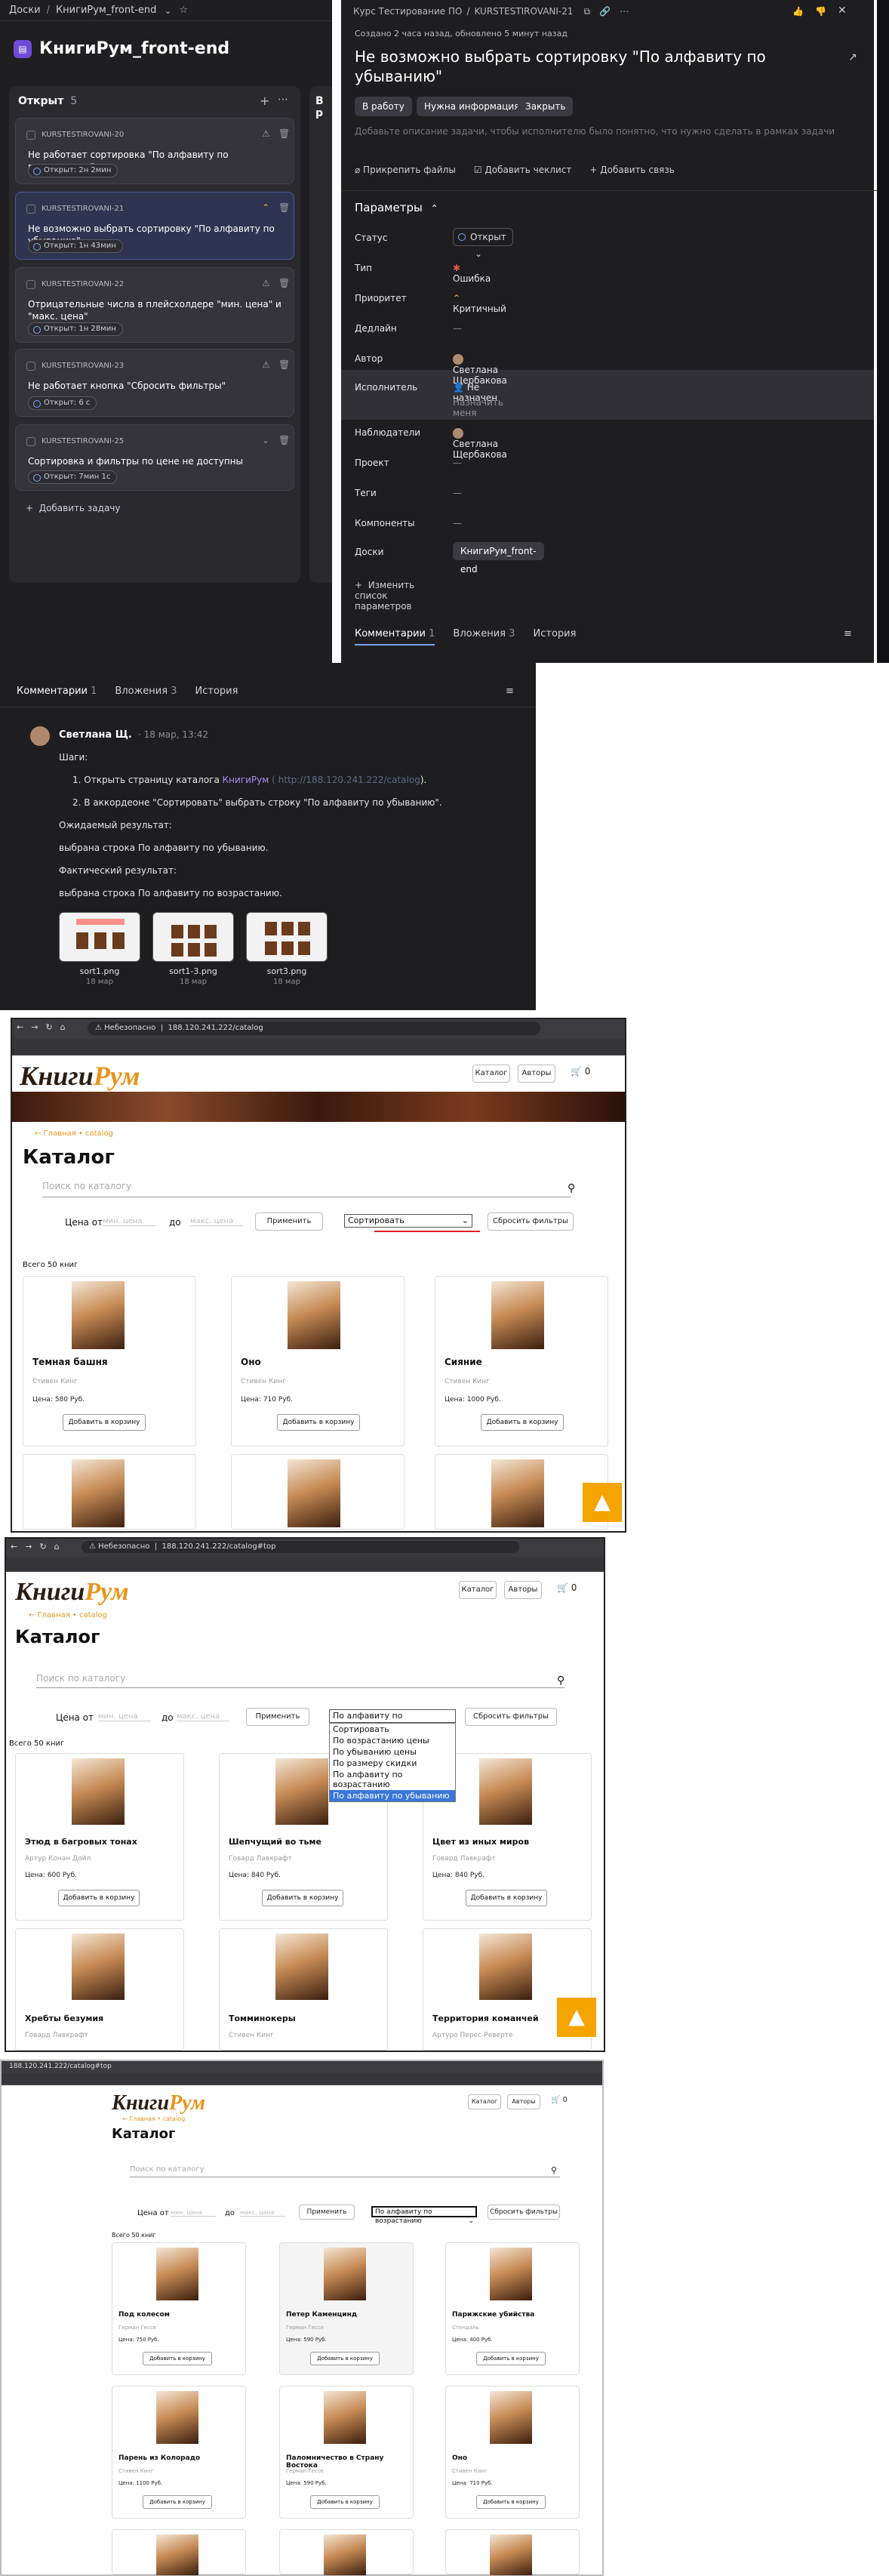 The height and width of the screenshot is (2576, 889). What do you see at coordinates (396, 207) in the screenshot?
I see `params-header: Параметры ⌃` at bounding box center [396, 207].